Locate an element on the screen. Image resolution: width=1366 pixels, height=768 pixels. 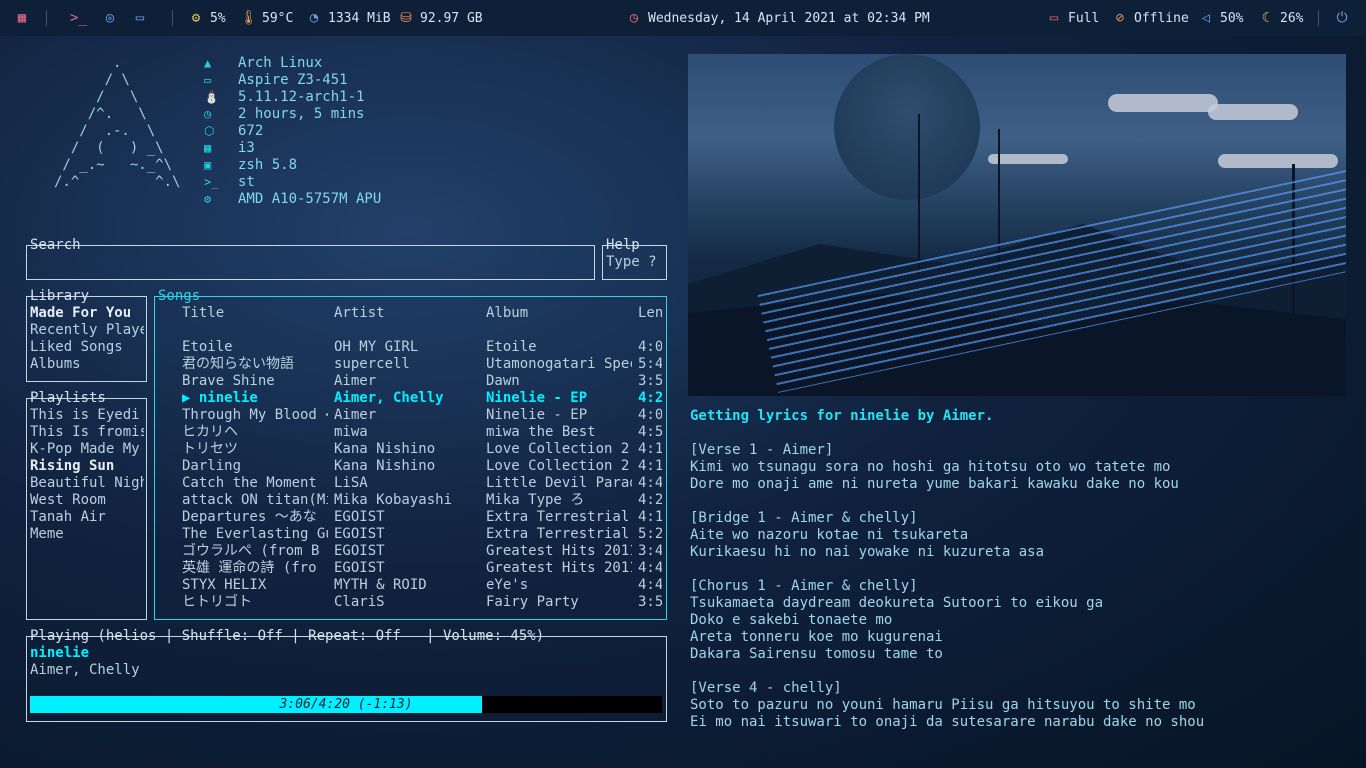
speaker-icon: ◁ is located at coordinates (1206, 18).